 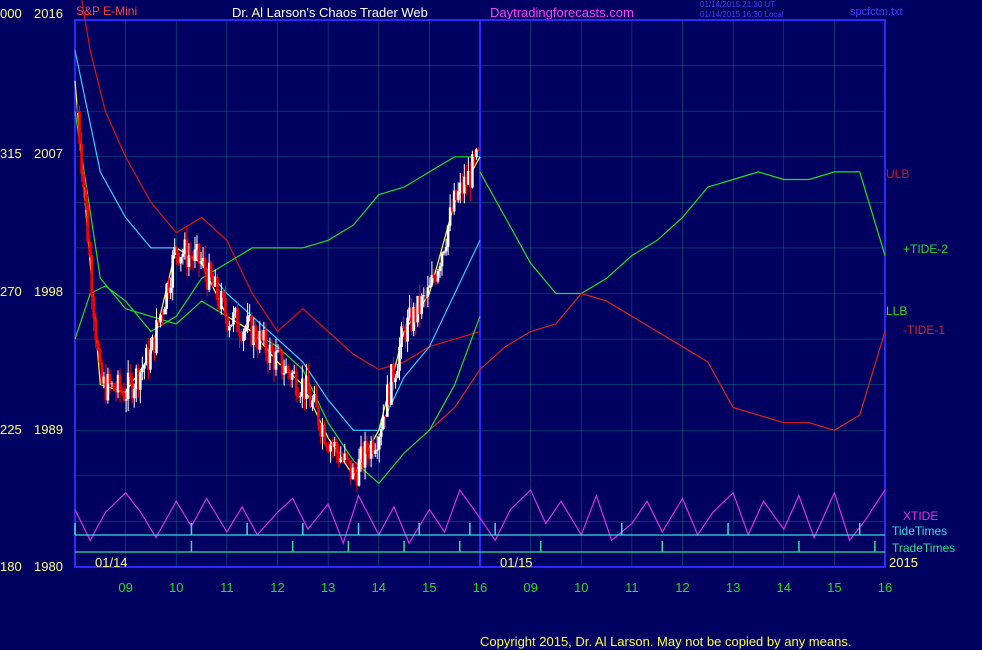 I want to click on label-llb: LLB, so click(x=896, y=311).